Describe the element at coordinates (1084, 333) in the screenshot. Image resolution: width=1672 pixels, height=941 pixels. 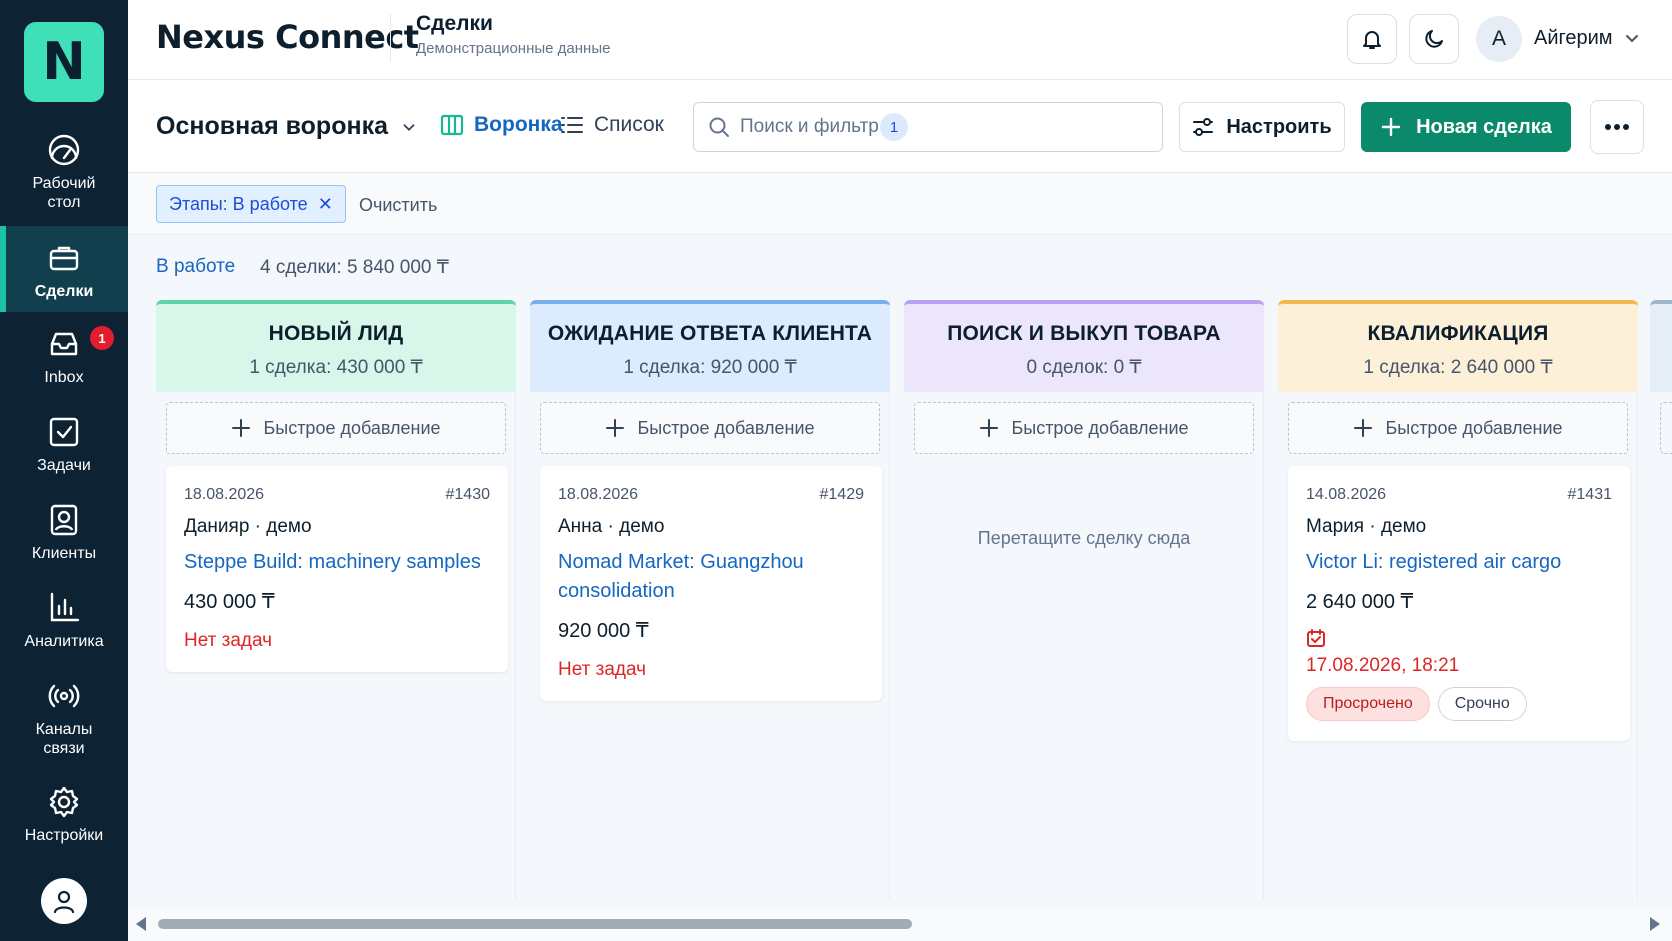
I see `column-title: ПОИСК И ВЫКУП ТОВАРА` at that location.